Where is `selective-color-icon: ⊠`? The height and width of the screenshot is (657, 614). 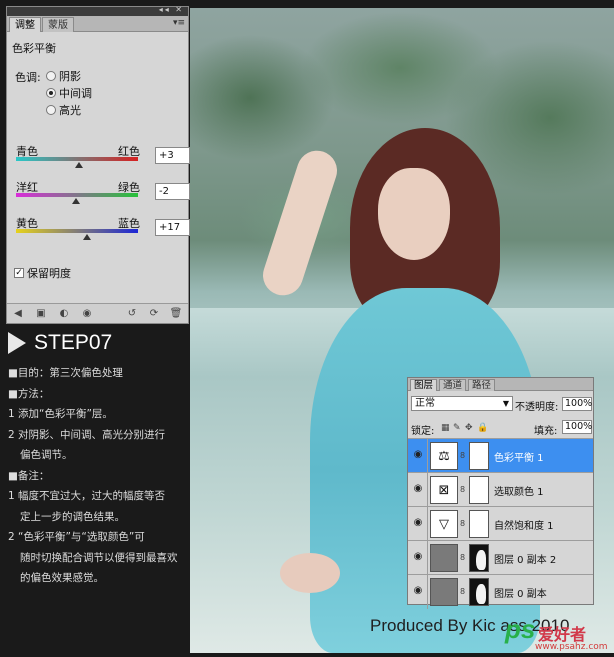
selective-color-icon: ⊠ is located at coordinates (444, 490).